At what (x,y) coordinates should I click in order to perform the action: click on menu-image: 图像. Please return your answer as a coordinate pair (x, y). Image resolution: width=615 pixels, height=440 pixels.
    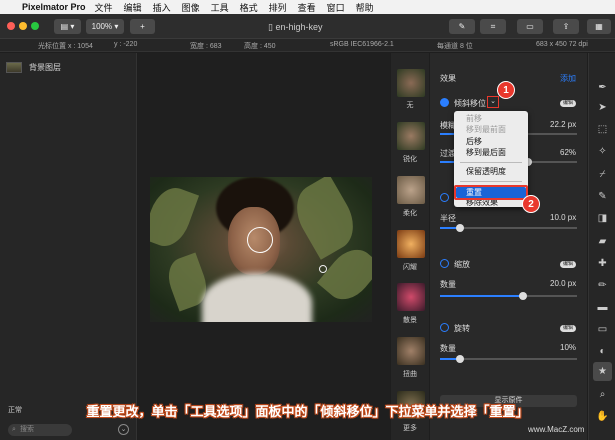
    Looking at the image, I should click on (191, 7).